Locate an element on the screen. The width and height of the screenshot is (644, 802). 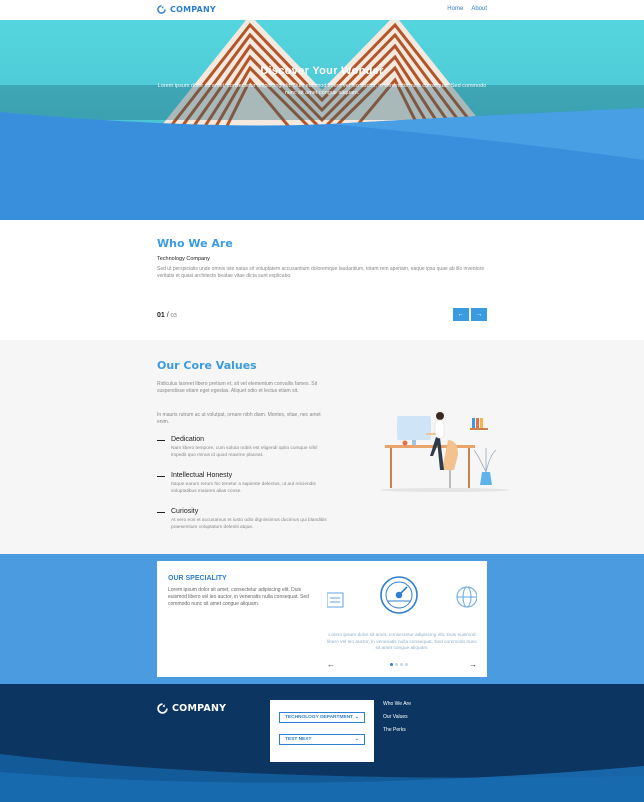
nav-links: Home About is located at coordinates (467, 9).